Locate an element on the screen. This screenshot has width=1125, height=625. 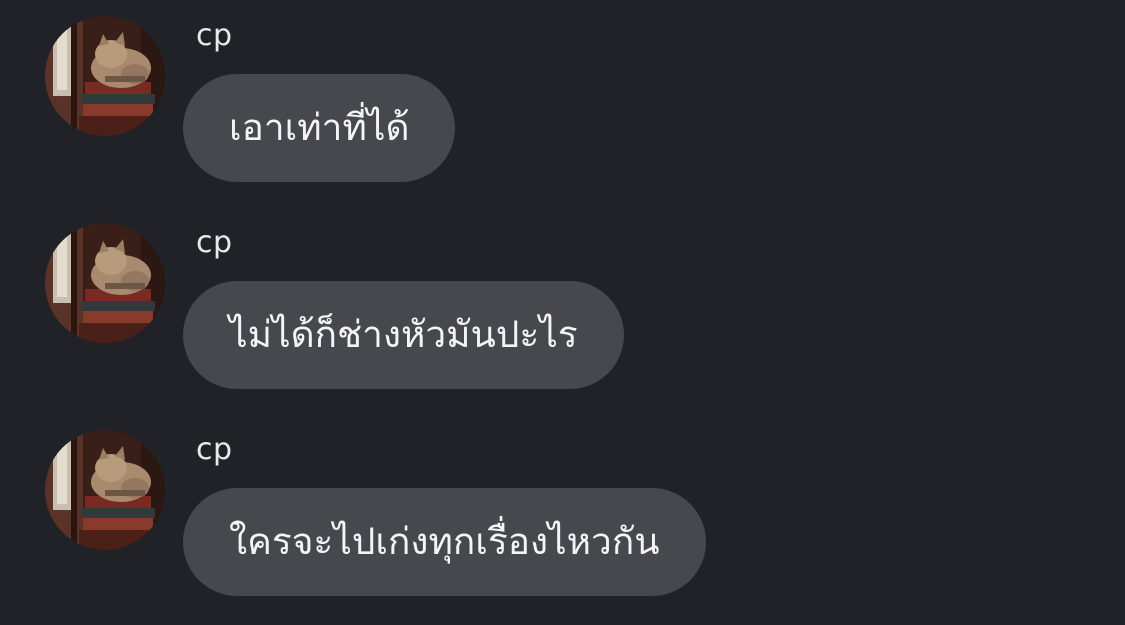
message-bubble: เอาเท่าที่ได้ is located at coordinates (319, 128).